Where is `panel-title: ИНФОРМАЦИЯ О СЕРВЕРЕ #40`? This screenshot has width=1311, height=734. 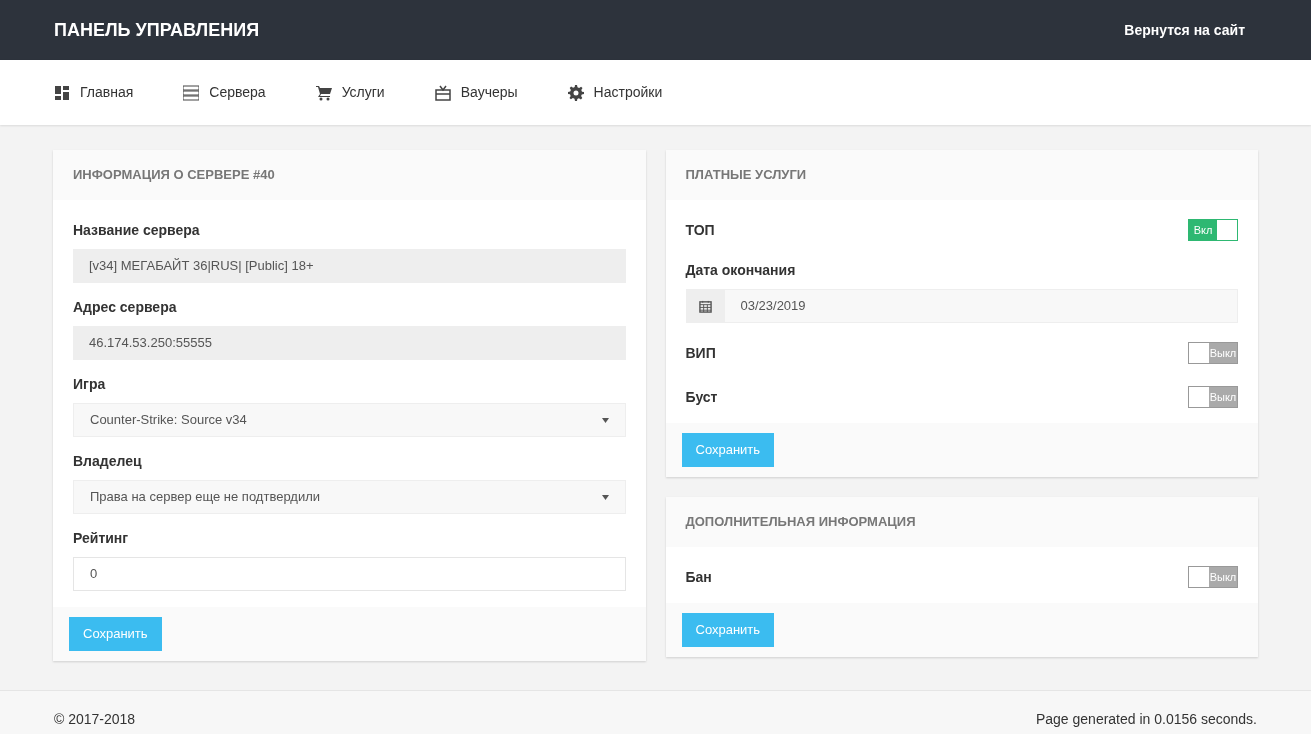 panel-title: ИНФОРМАЦИЯ О СЕРВЕРЕ #40 is located at coordinates (174, 175).